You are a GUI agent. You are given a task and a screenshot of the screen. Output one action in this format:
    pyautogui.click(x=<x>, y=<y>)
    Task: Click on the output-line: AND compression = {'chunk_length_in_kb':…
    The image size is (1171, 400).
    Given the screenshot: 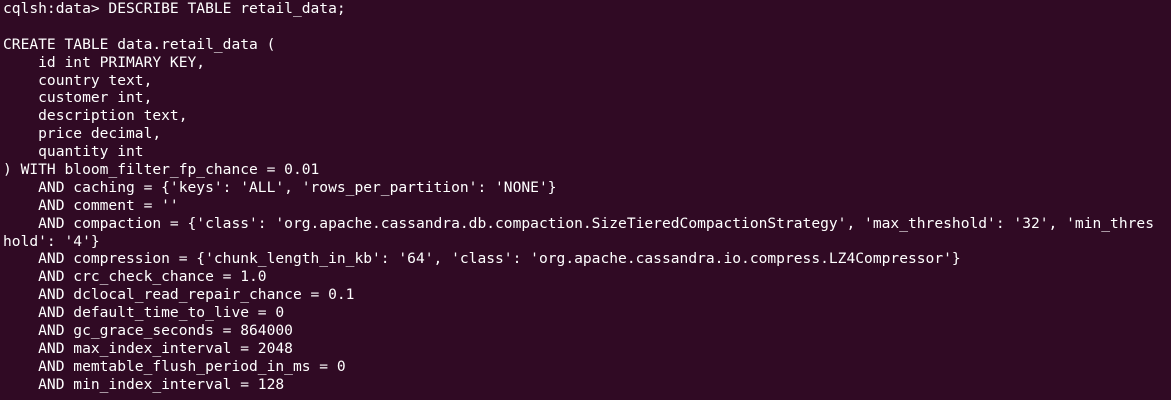 What is the action you would take?
    pyautogui.click(x=482, y=259)
    